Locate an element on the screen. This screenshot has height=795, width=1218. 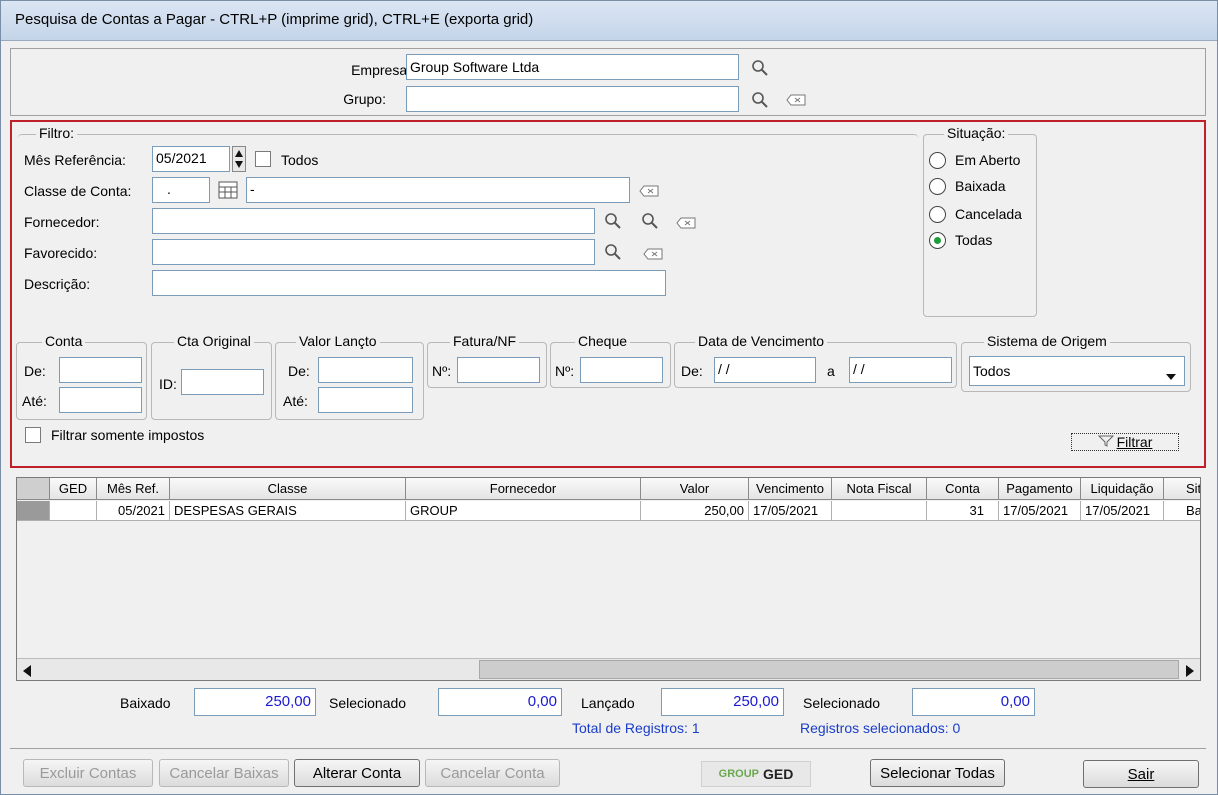
table-cell: 250,00 is located at coordinates (695, 511).